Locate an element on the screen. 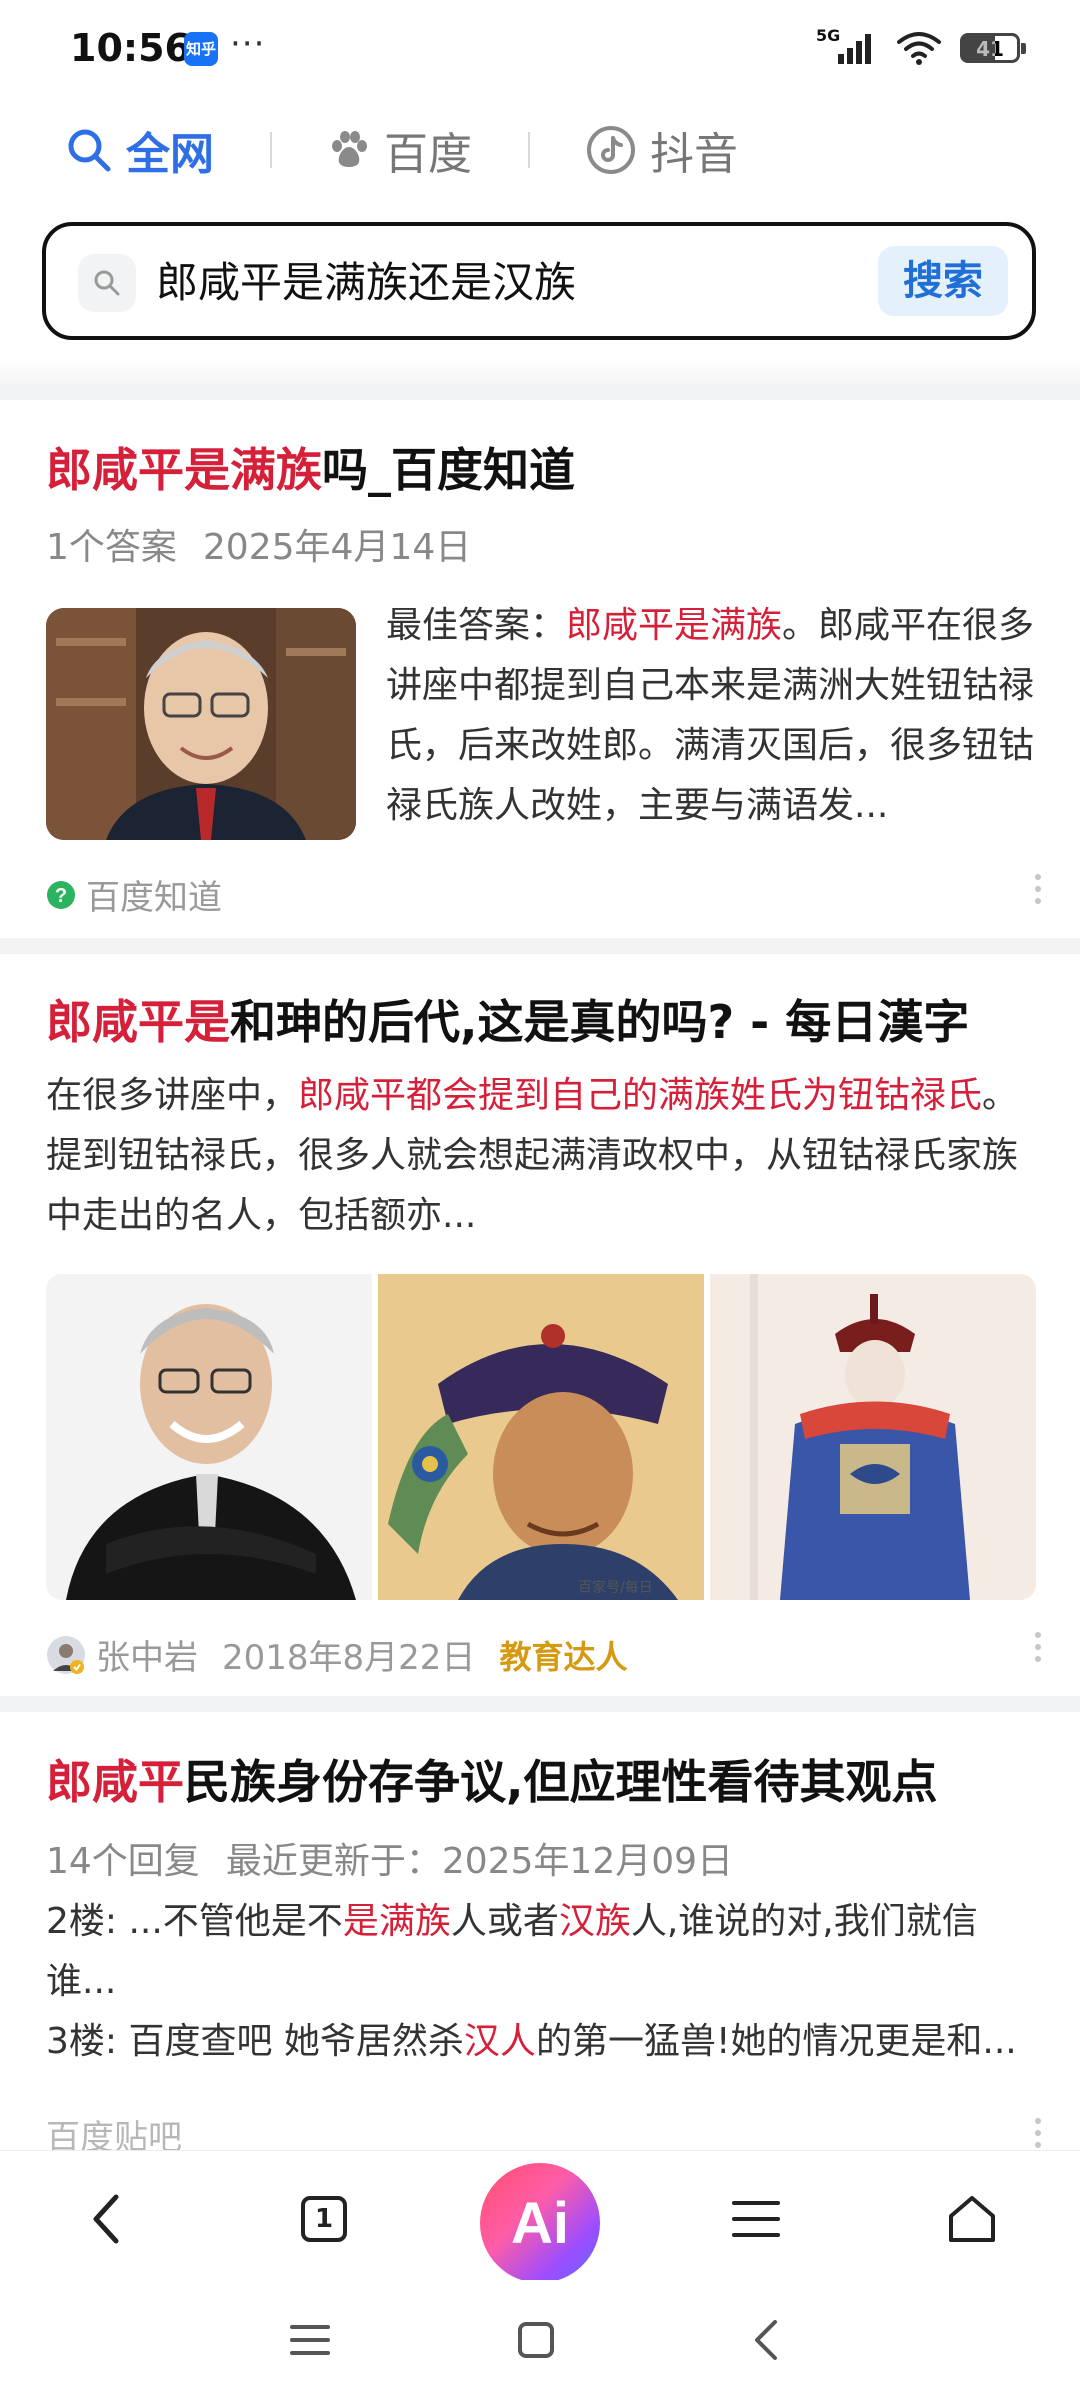  tab-all-web-label: 全网 is located at coordinates (170, 154).